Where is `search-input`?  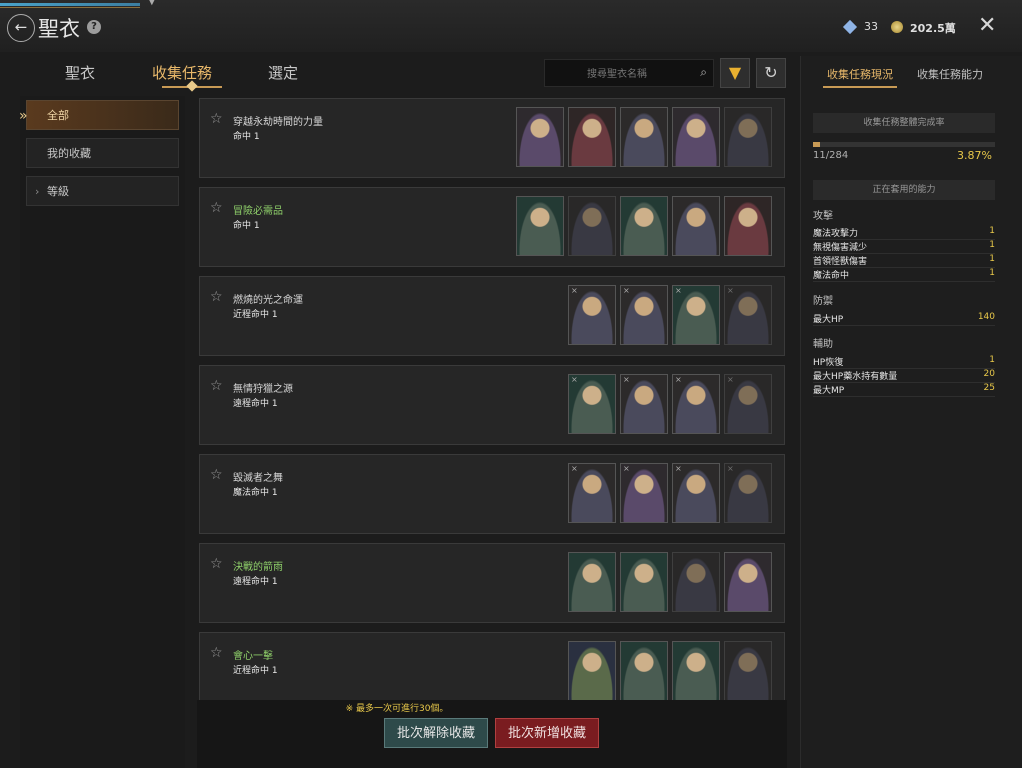 search-input is located at coordinates (617, 74).